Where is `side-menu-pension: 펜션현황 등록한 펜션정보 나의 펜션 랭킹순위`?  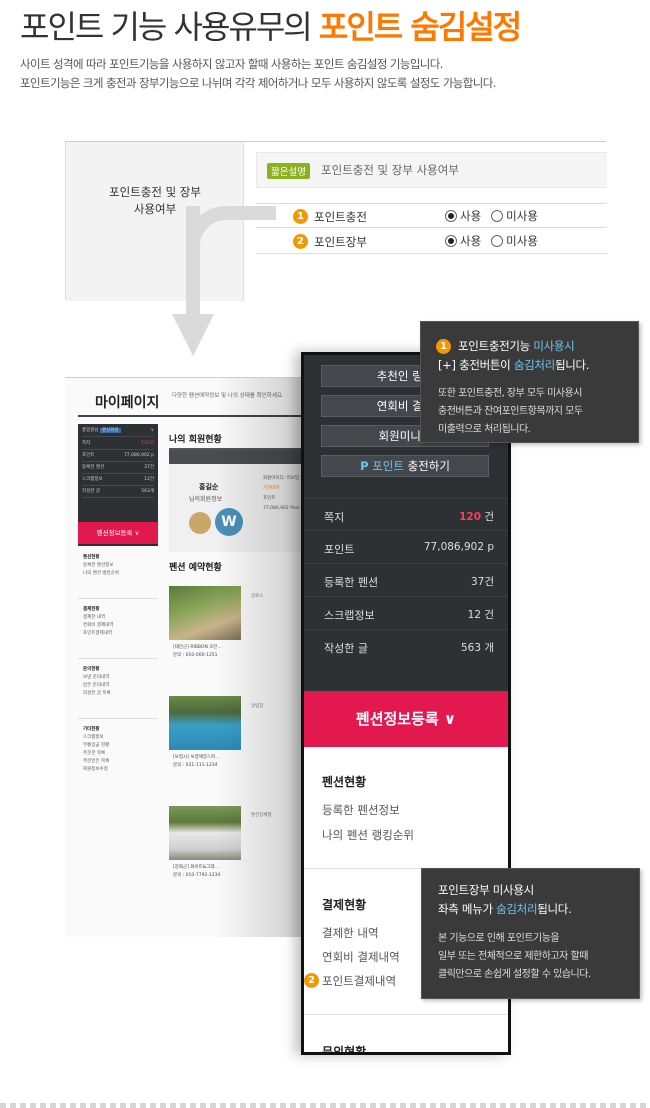 side-menu-pension: 펜션현황 등록한 펜션정보 나의 펜션 랭킹순위 is located at coordinates (101, 566).